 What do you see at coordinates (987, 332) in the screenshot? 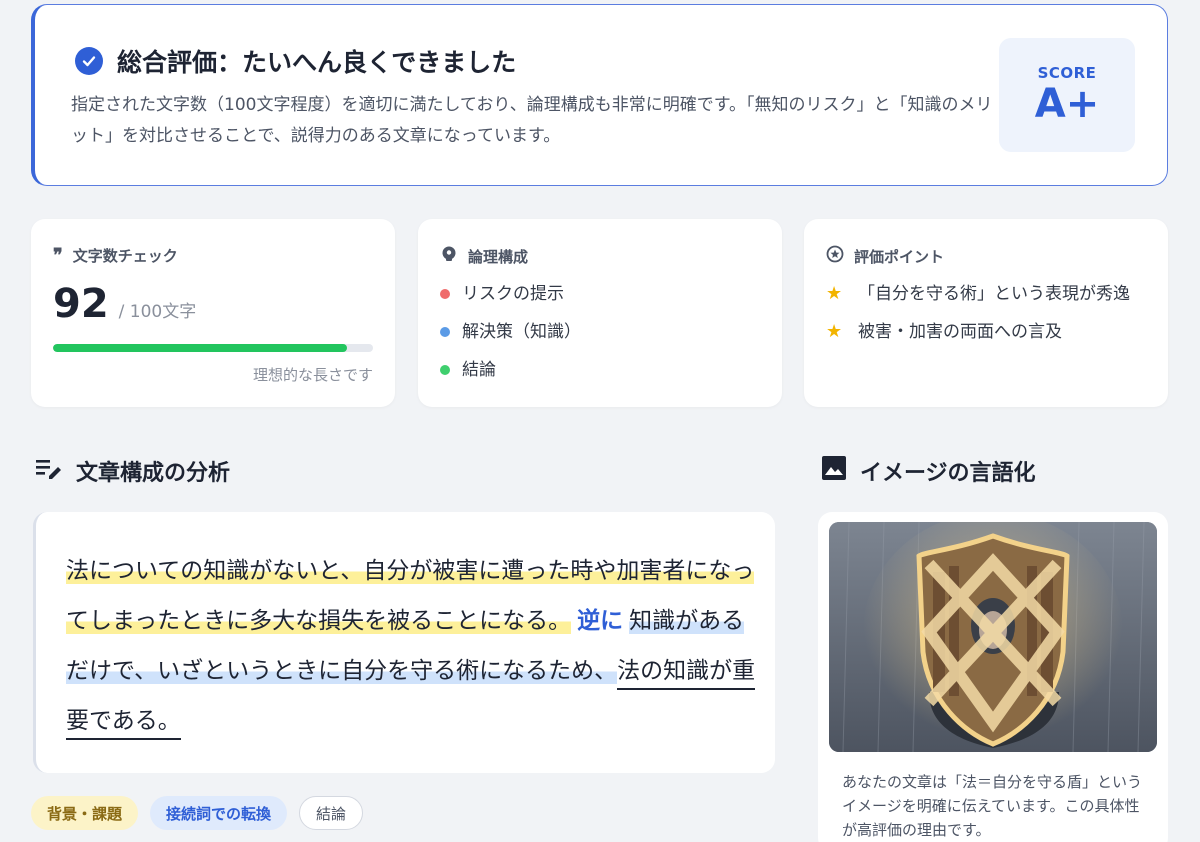
I see `list-item: ★ 被害・加害の両面への言及` at bounding box center [987, 332].